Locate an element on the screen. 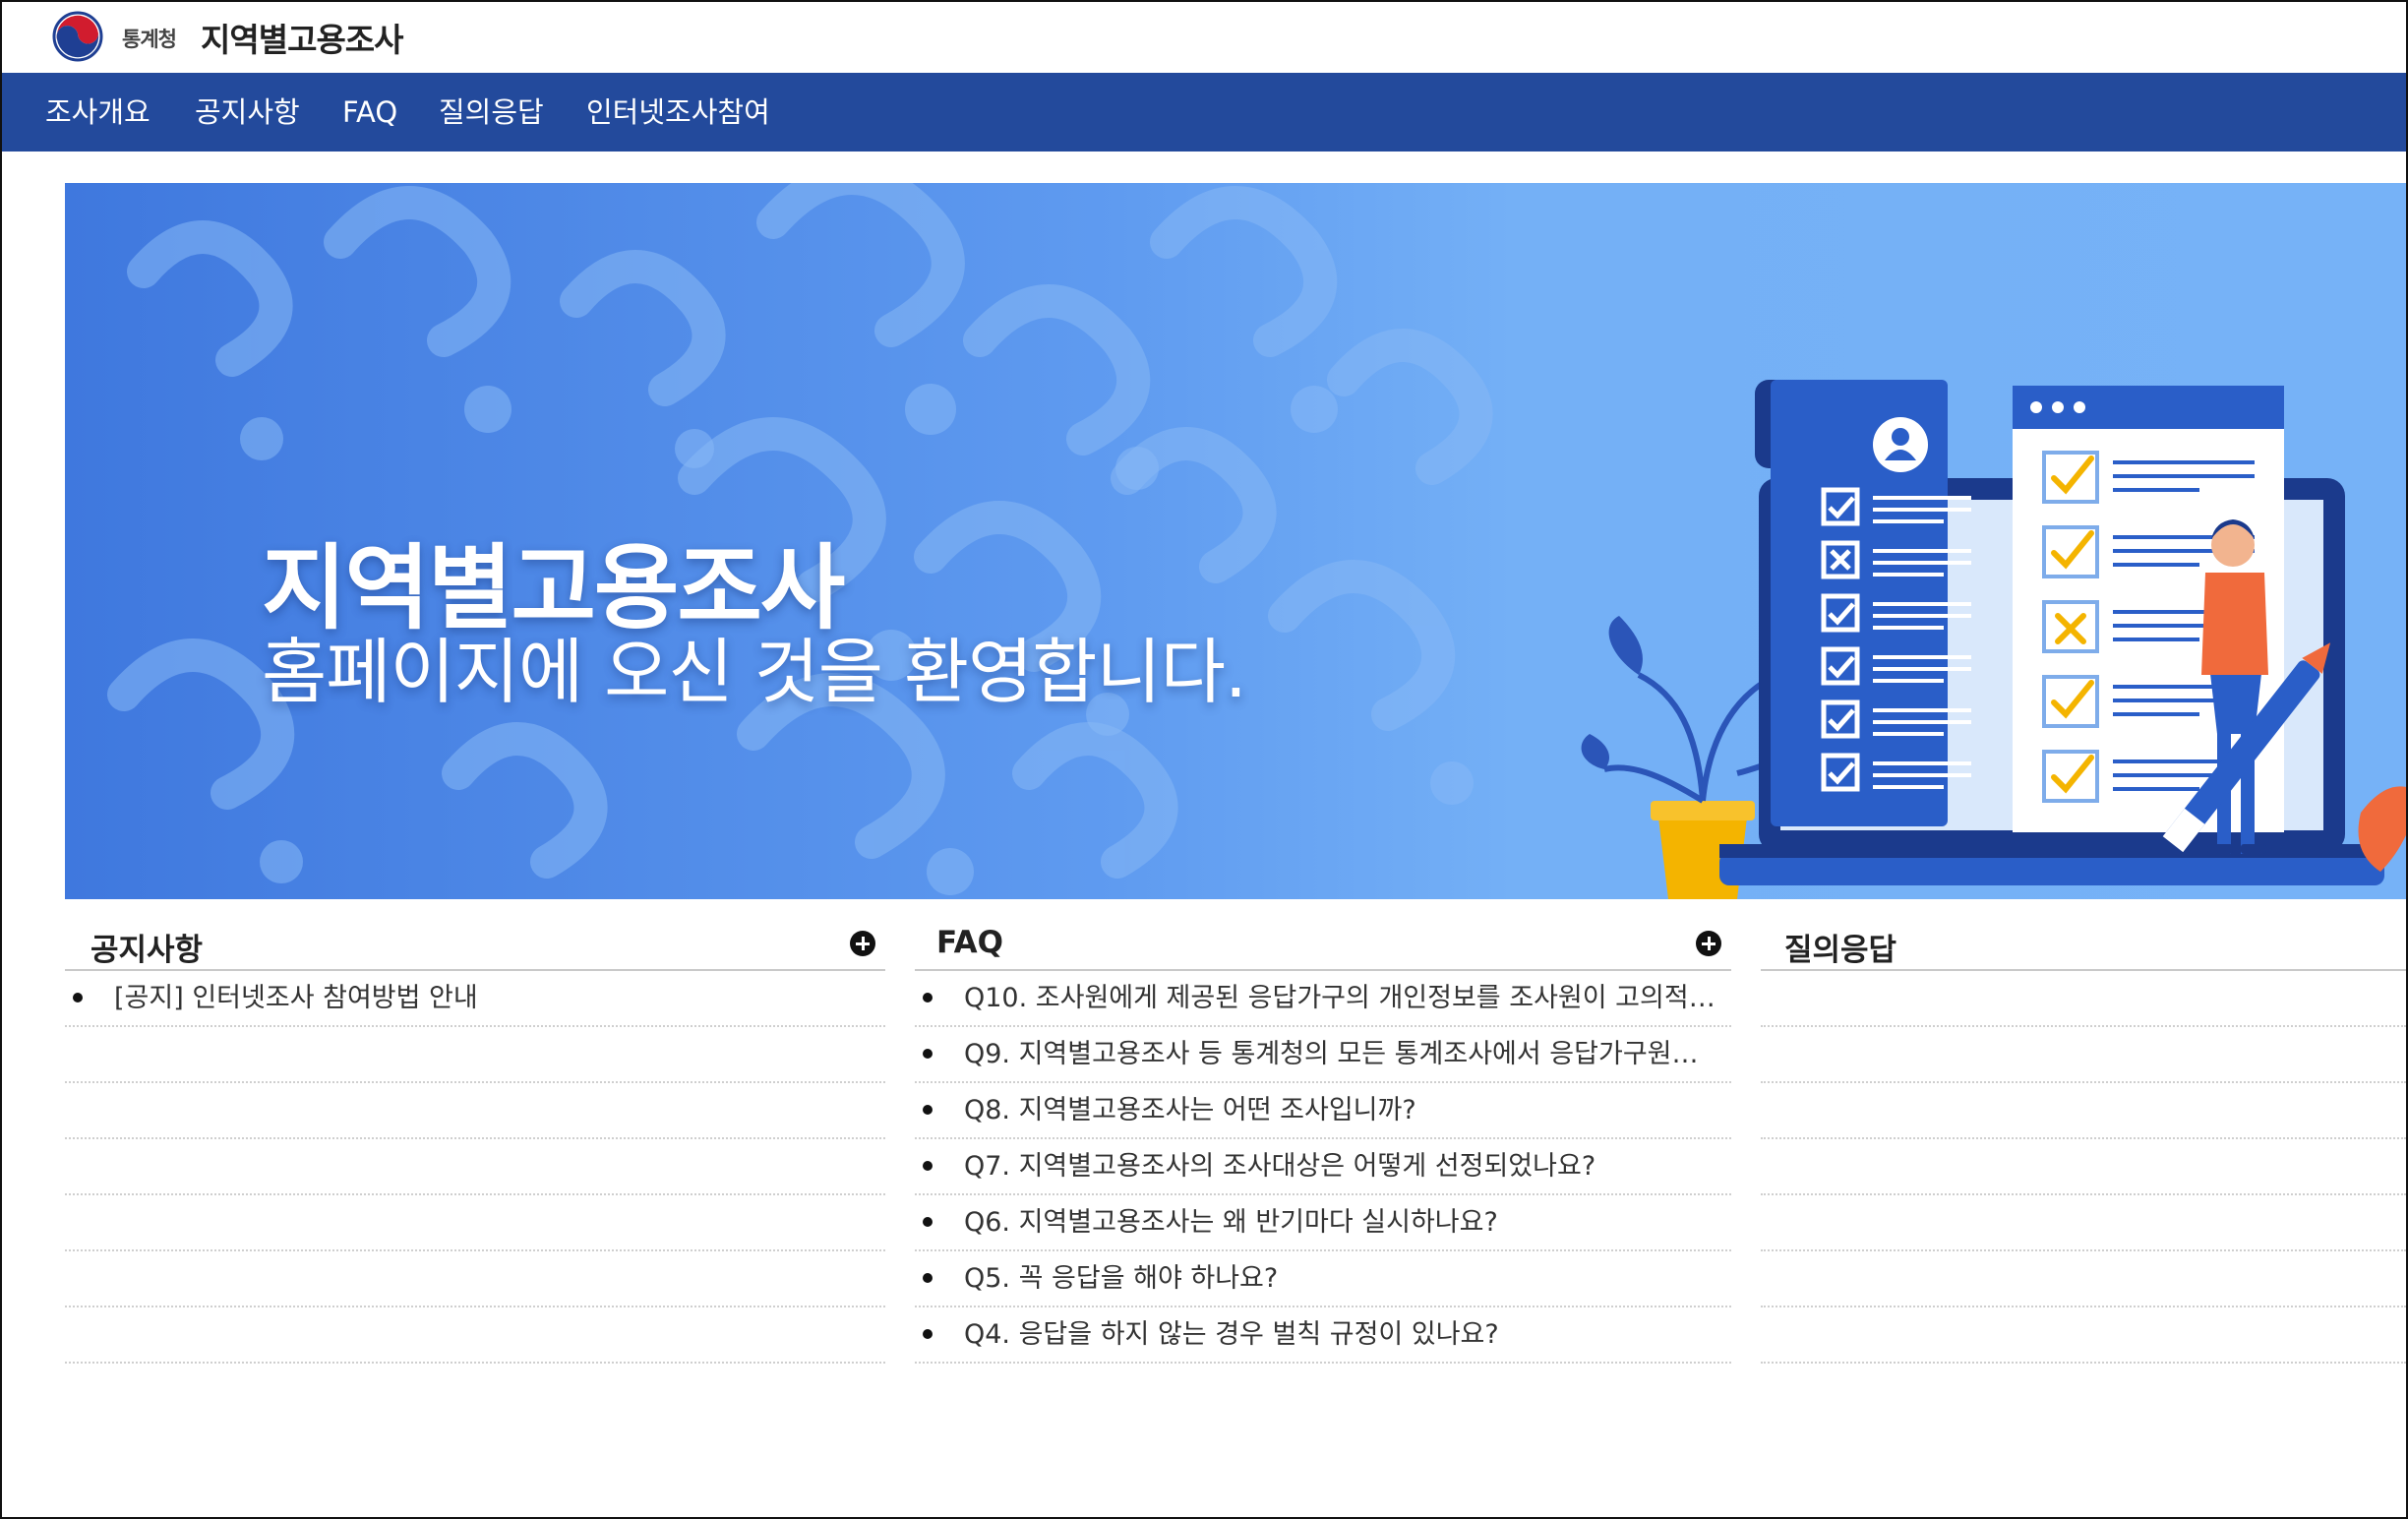 This screenshot has width=2408, height=1519. nav-item-survey-overview: 조사개요 is located at coordinates (97, 113).